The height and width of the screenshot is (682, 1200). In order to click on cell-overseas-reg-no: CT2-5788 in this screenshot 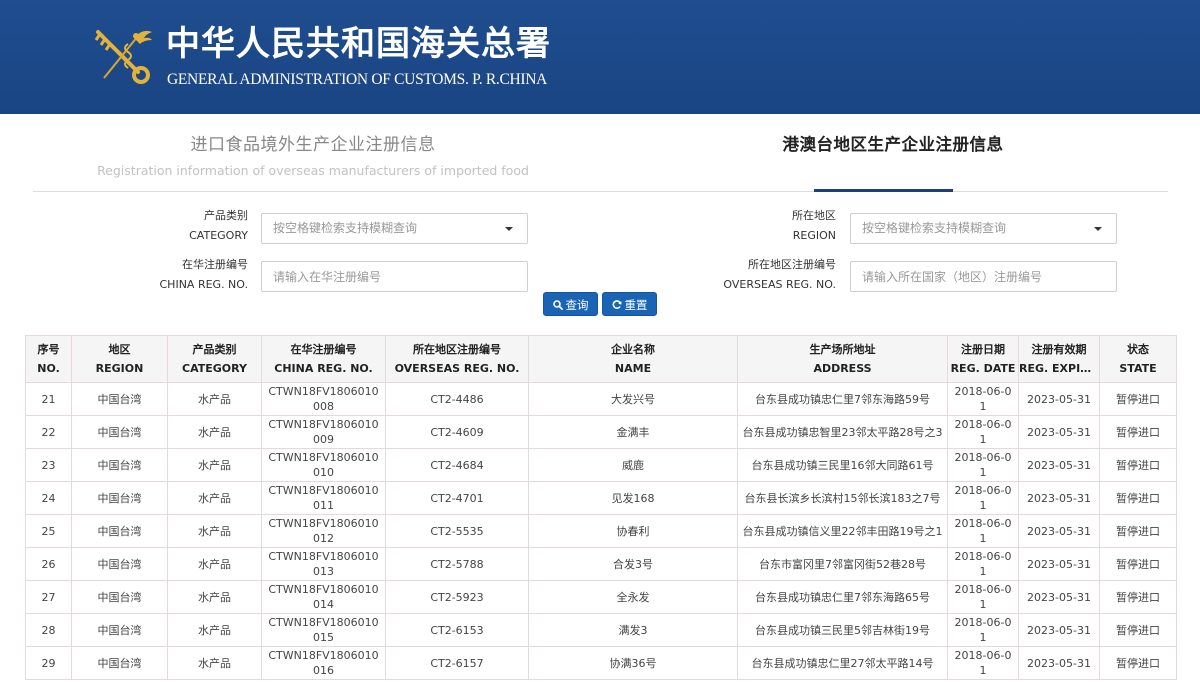, I will do `click(457, 564)`.